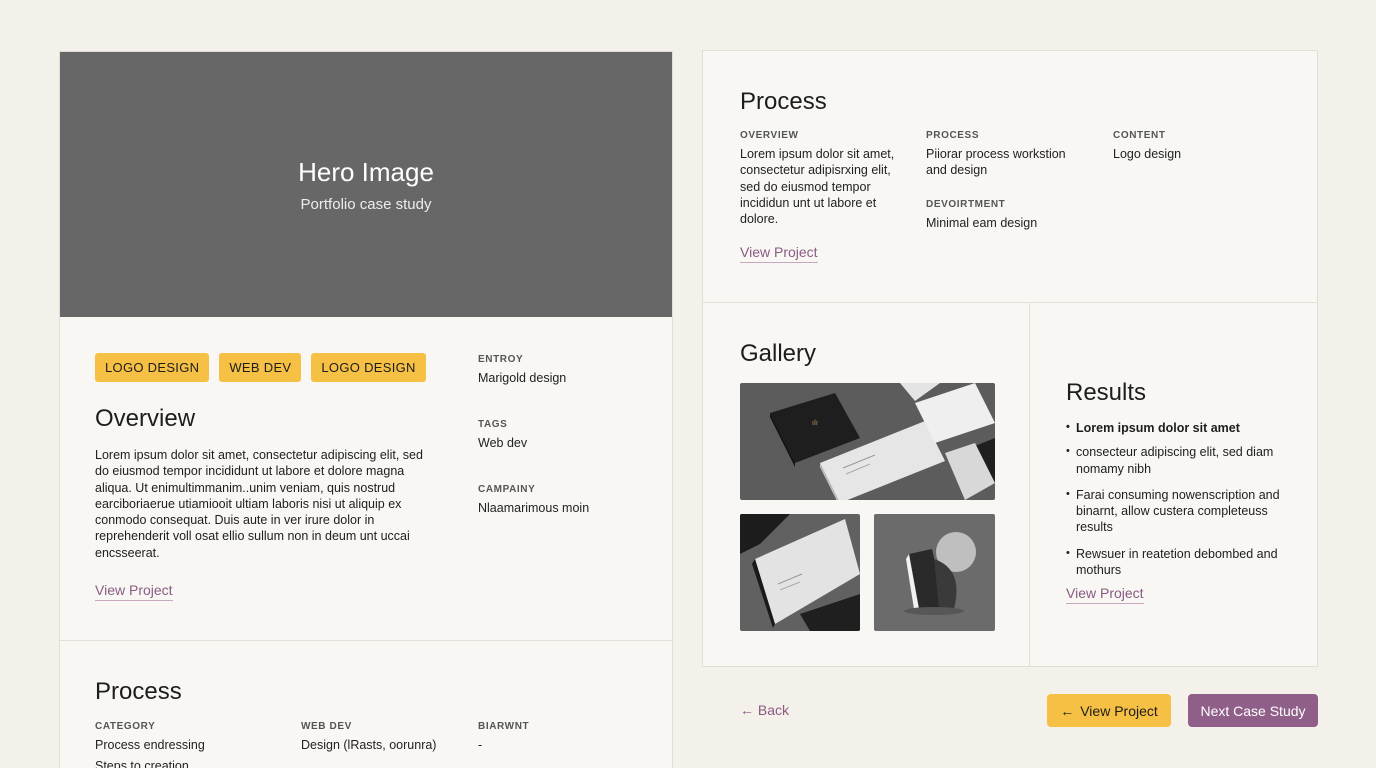 The height and width of the screenshot is (768, 1376). What do you see at coordinates (326, 726) in the screenshot?
I see `meta-label: WEB DEV` at bounding box center [326, 726].